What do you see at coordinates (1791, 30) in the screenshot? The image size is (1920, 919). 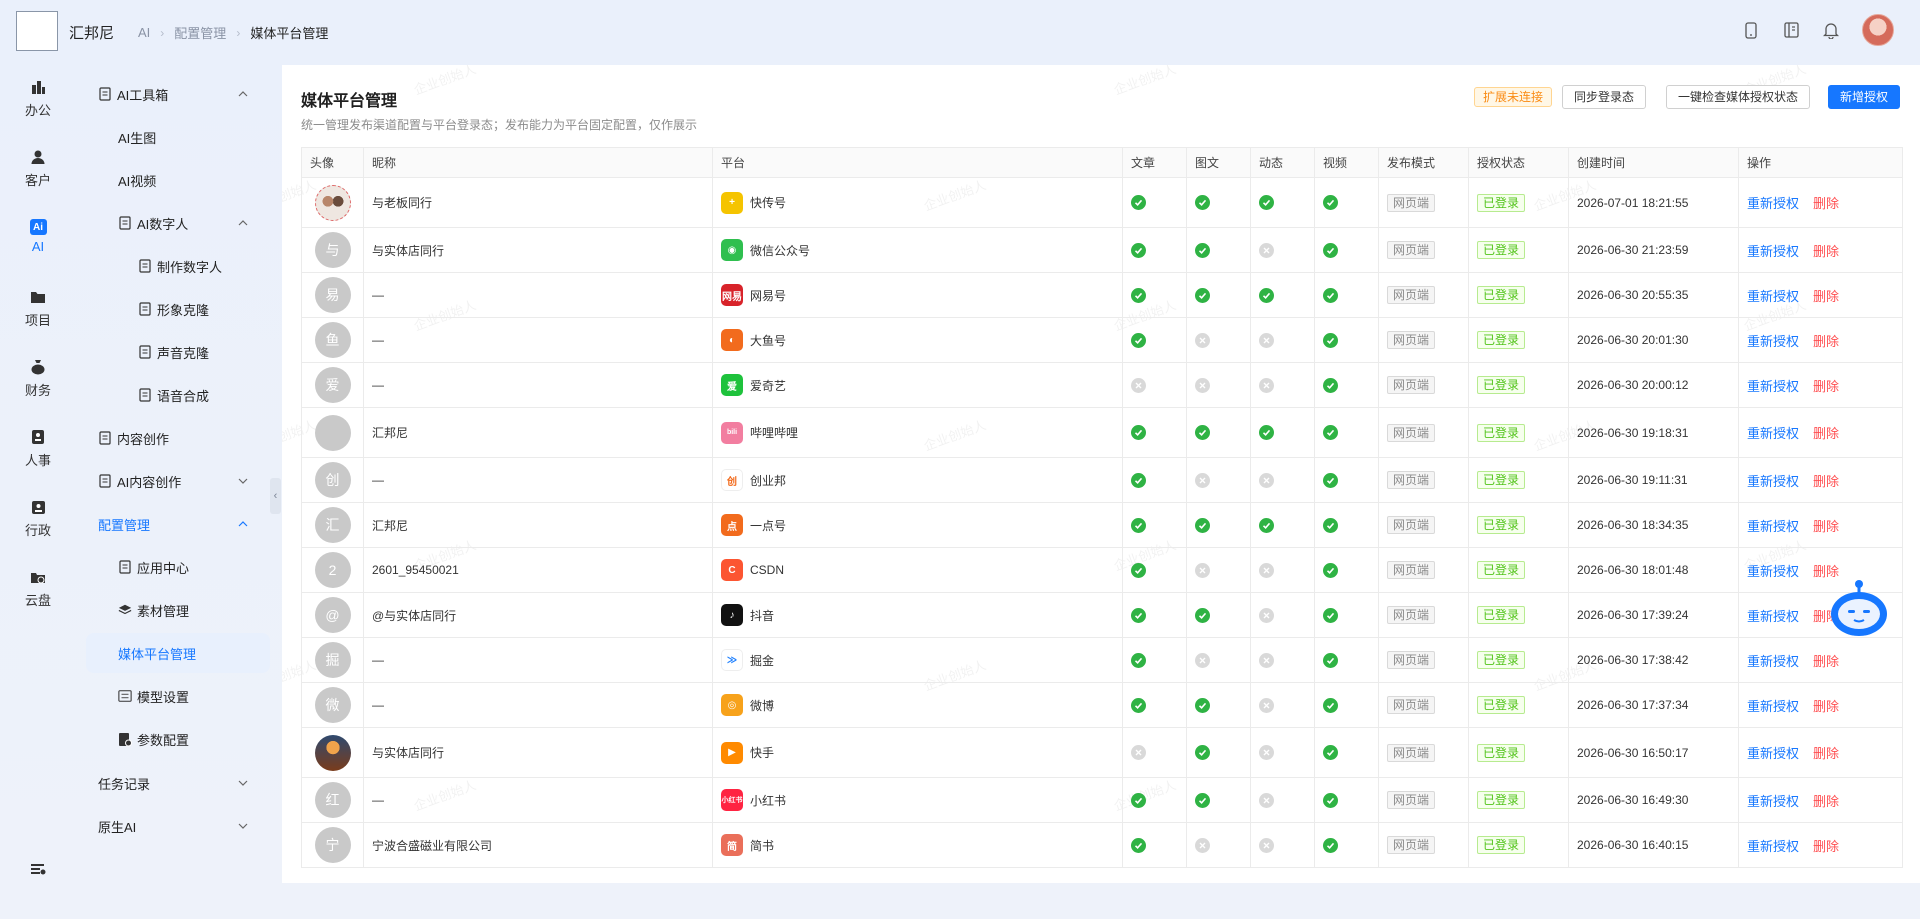 I see `book-icon` at bounding box center [1791, 30].